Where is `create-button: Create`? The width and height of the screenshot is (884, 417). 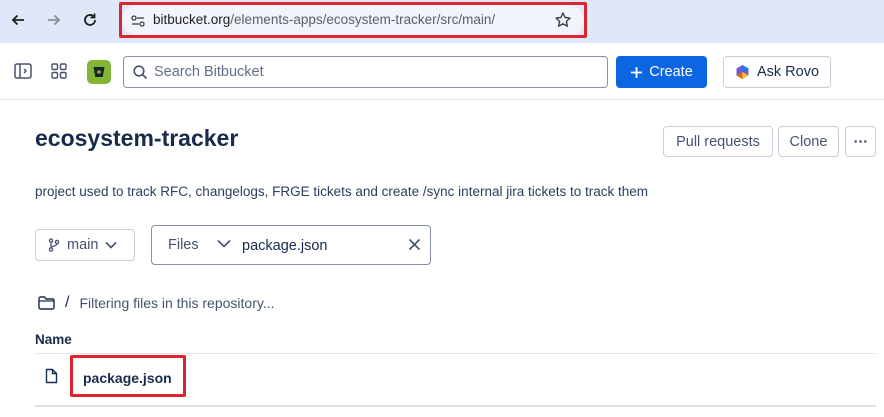 create-button: Create is located at coordinates (661, 72).